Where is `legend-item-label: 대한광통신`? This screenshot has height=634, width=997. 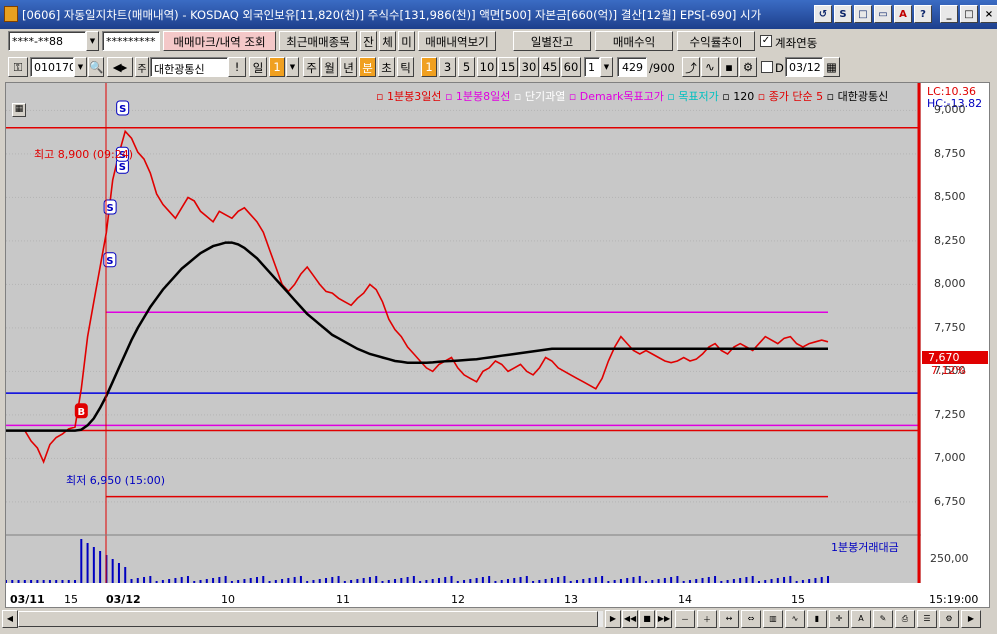
legend-item-label: 대한광통신 is located at coordinates (863, 96).